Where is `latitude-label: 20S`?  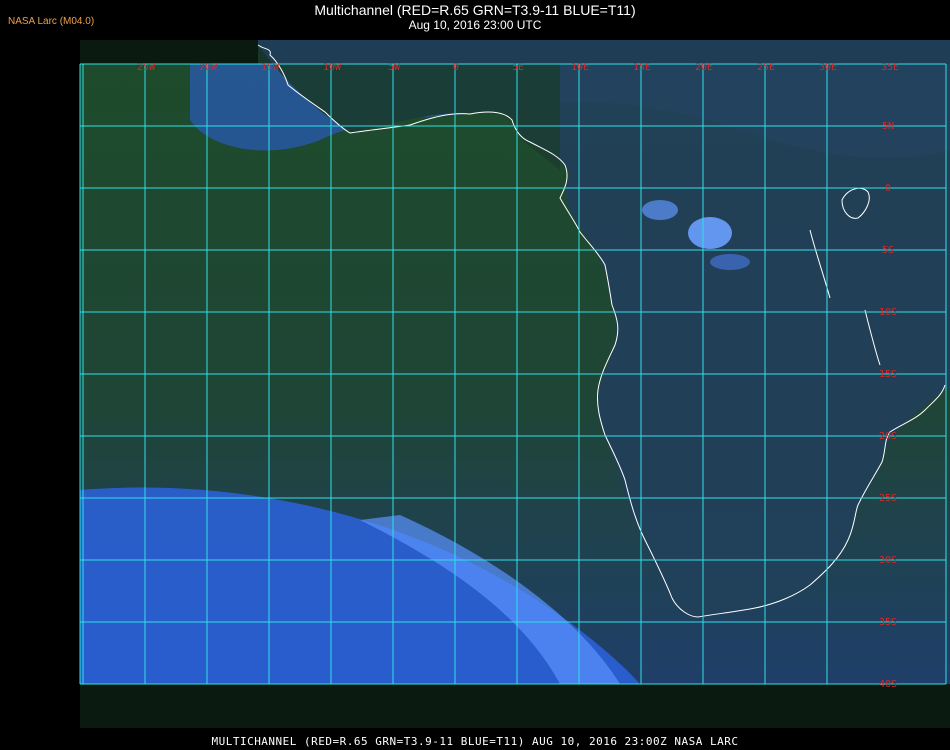 latitude-label: 20S is located at coordinates (888, 436).